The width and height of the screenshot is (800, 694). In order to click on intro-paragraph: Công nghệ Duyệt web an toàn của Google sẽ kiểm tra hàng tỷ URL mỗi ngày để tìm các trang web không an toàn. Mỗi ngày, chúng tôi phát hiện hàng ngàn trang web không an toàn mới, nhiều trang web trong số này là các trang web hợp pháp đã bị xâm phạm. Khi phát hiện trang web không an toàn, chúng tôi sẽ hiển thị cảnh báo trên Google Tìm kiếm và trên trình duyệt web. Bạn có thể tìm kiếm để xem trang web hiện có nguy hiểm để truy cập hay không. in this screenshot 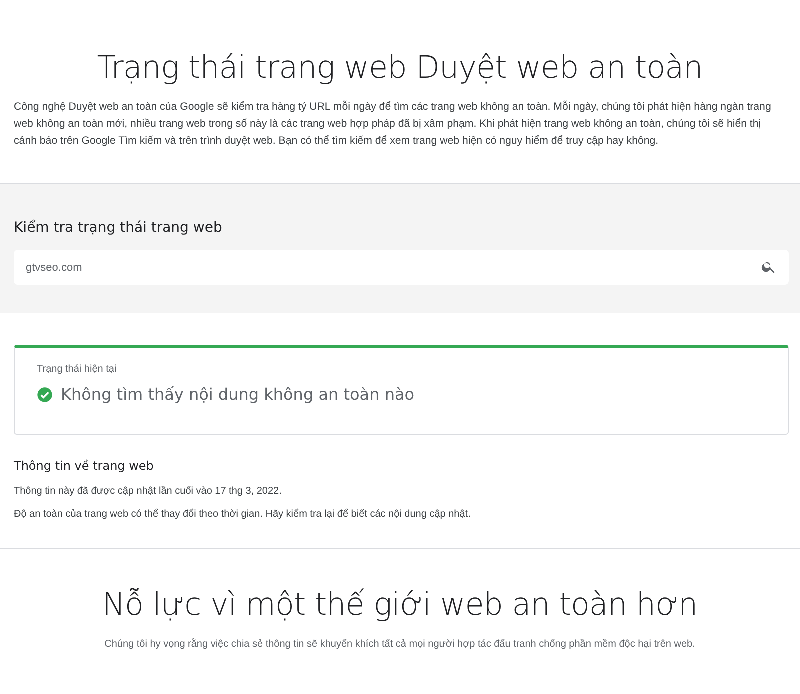, I will do `click(393, 124)`.